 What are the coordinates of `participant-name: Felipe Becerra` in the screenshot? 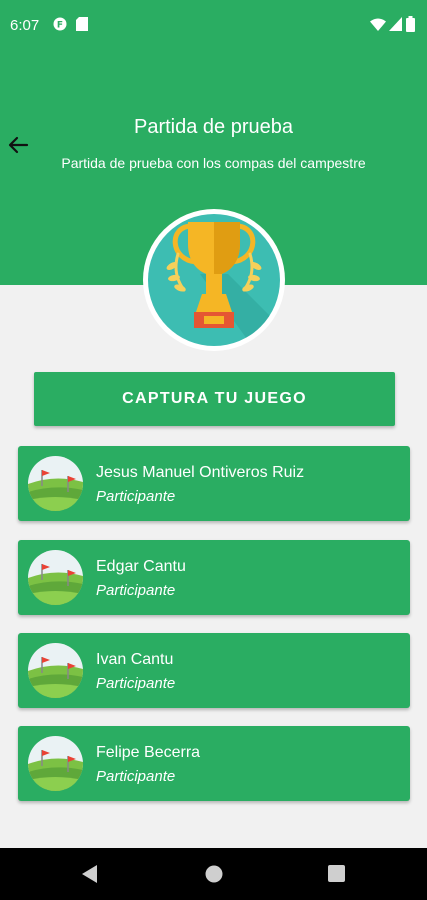 It's located at (148, 752).